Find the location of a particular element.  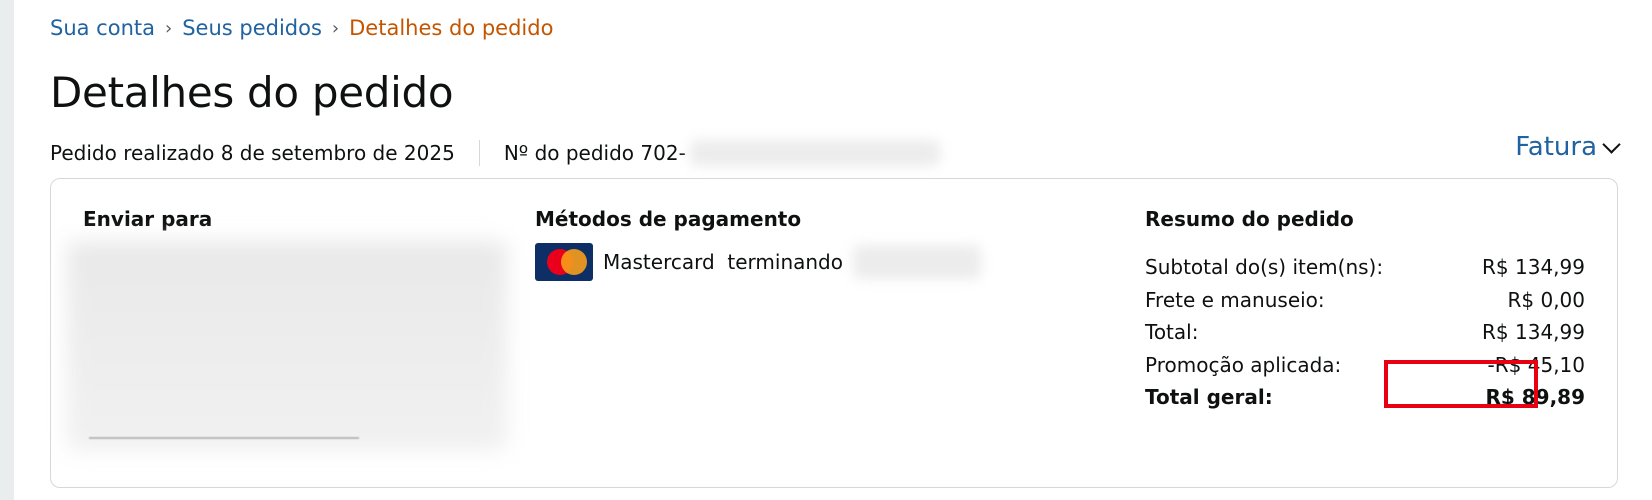

invoice-dropdown: Fatura is located at coordinates (1568, 147).